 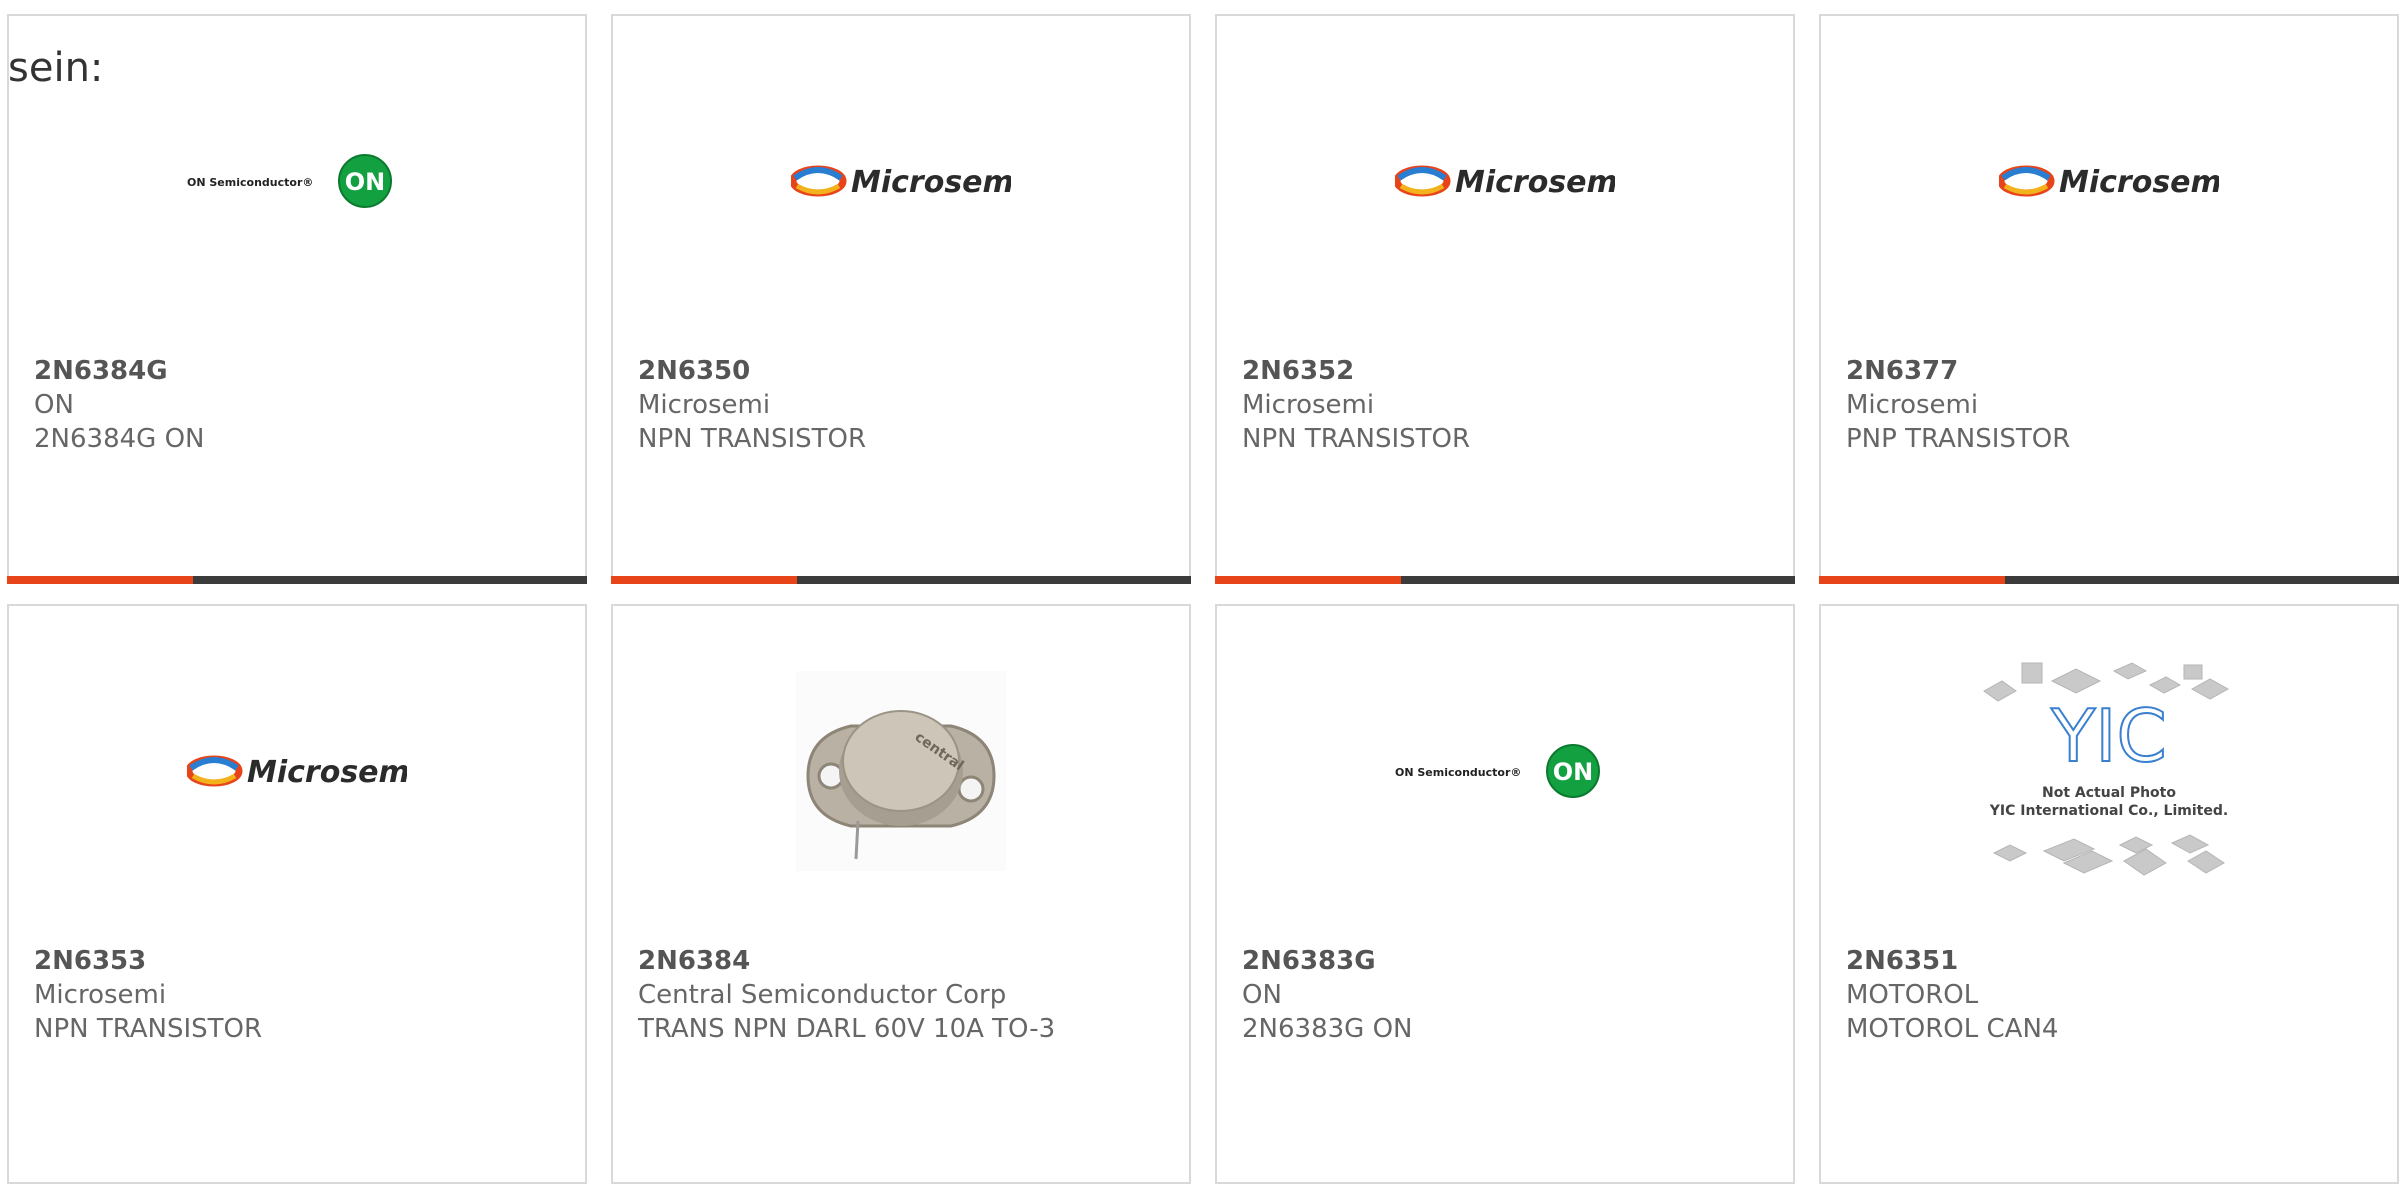 I want to click on part-number: 2N6352, so click(x=1507, y=371).